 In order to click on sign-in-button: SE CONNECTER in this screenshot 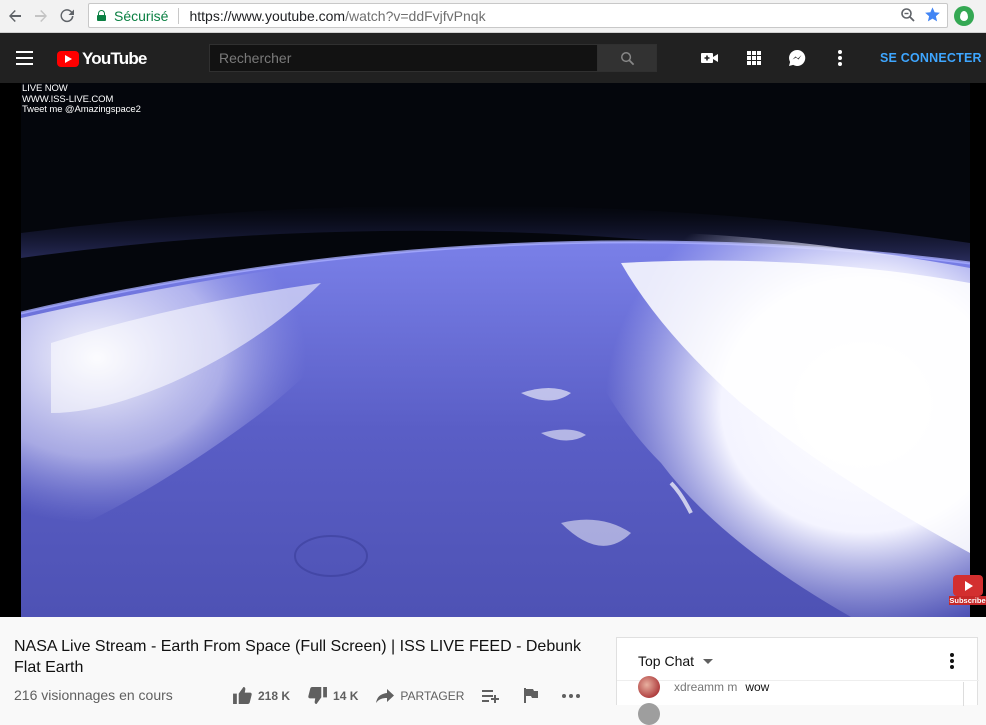, I will do `click(931, 58)`.